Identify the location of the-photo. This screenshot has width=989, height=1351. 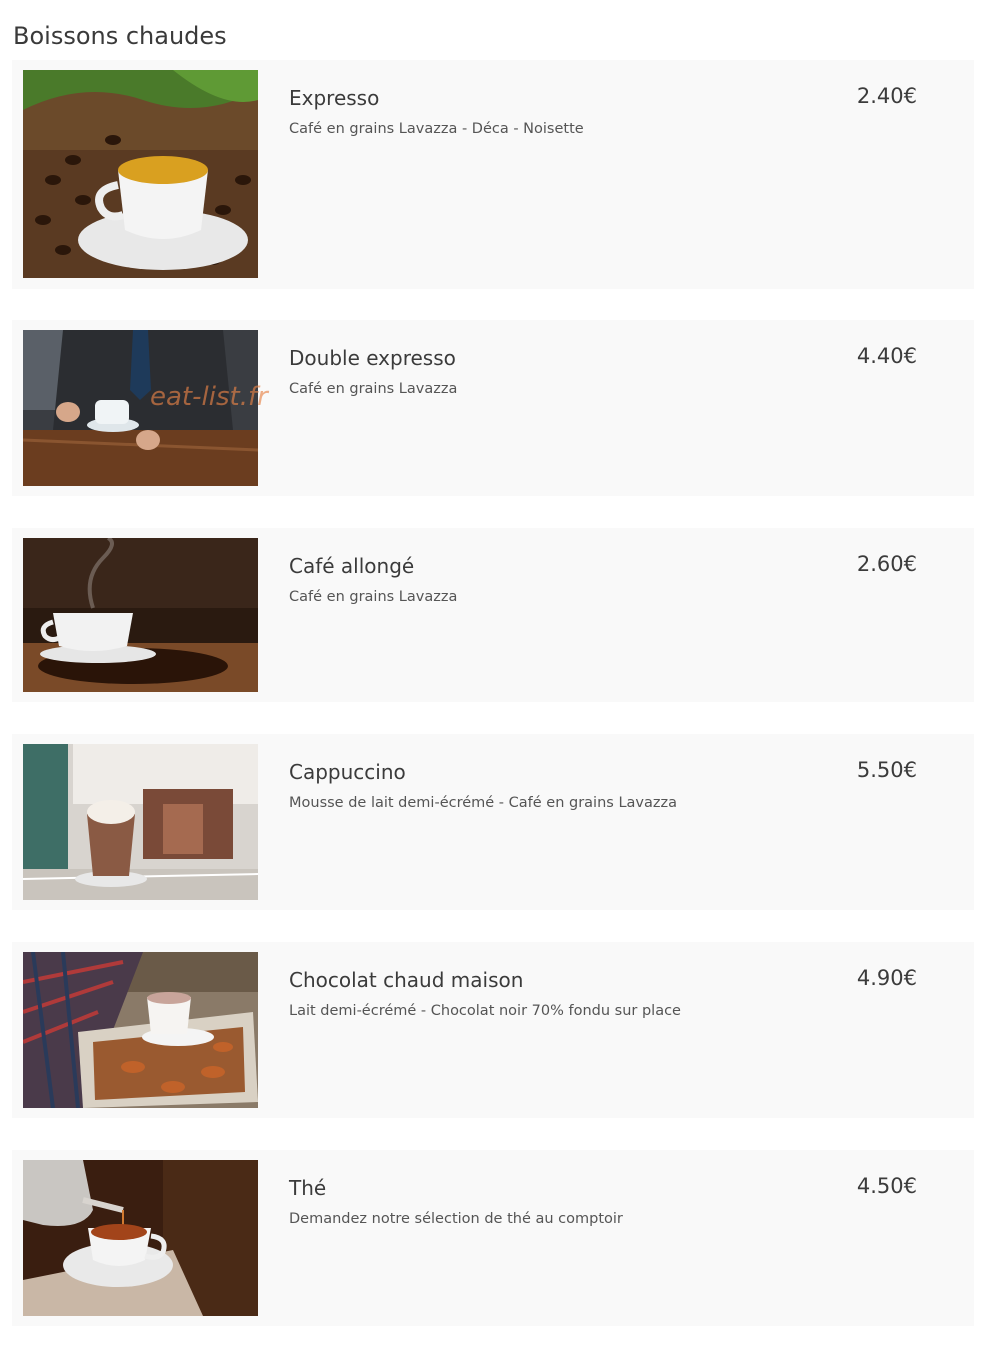
(140, 1238).